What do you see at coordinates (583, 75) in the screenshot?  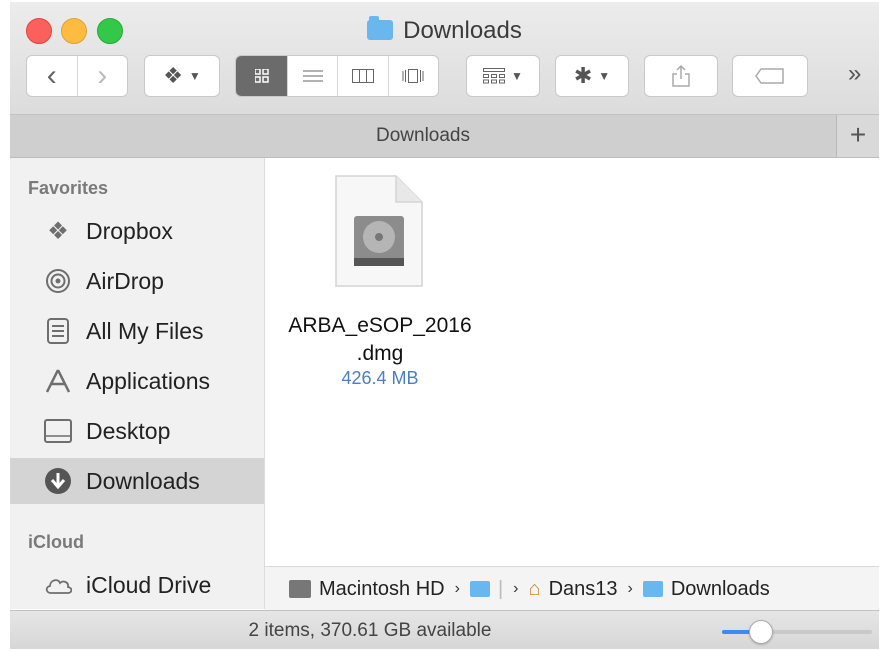 I see `gear-icon: ✱` at bounding box center [583, 75].